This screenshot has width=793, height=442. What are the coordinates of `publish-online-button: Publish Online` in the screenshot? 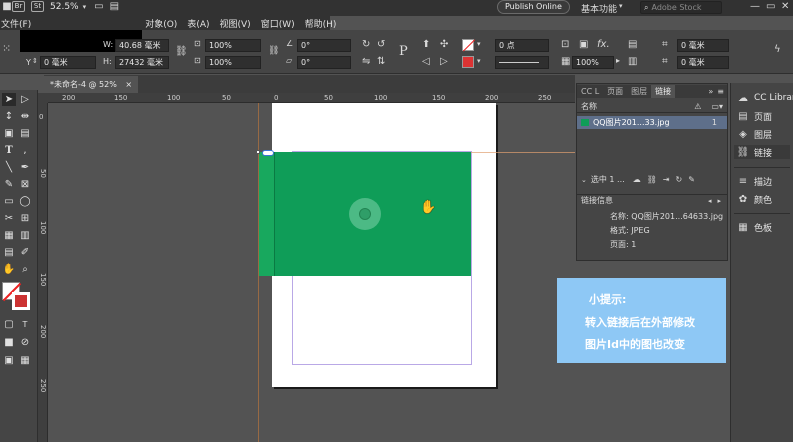 It's located at (533, 7).